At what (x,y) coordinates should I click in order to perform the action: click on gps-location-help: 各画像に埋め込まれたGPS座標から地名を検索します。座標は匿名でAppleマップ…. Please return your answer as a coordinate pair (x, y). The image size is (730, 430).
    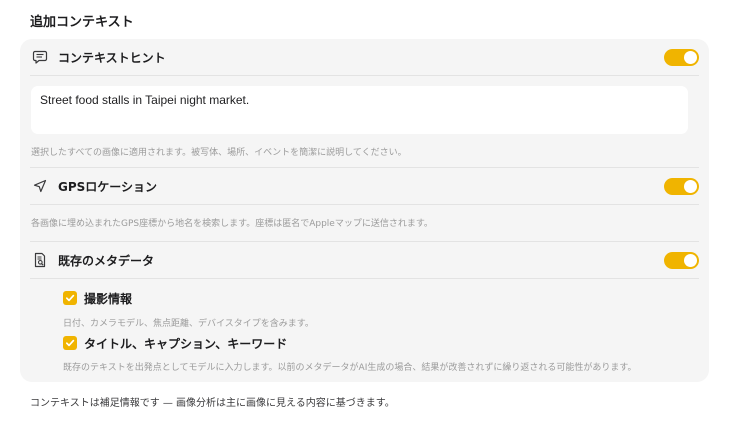
    Looking at the image, I should click on (232, 224).